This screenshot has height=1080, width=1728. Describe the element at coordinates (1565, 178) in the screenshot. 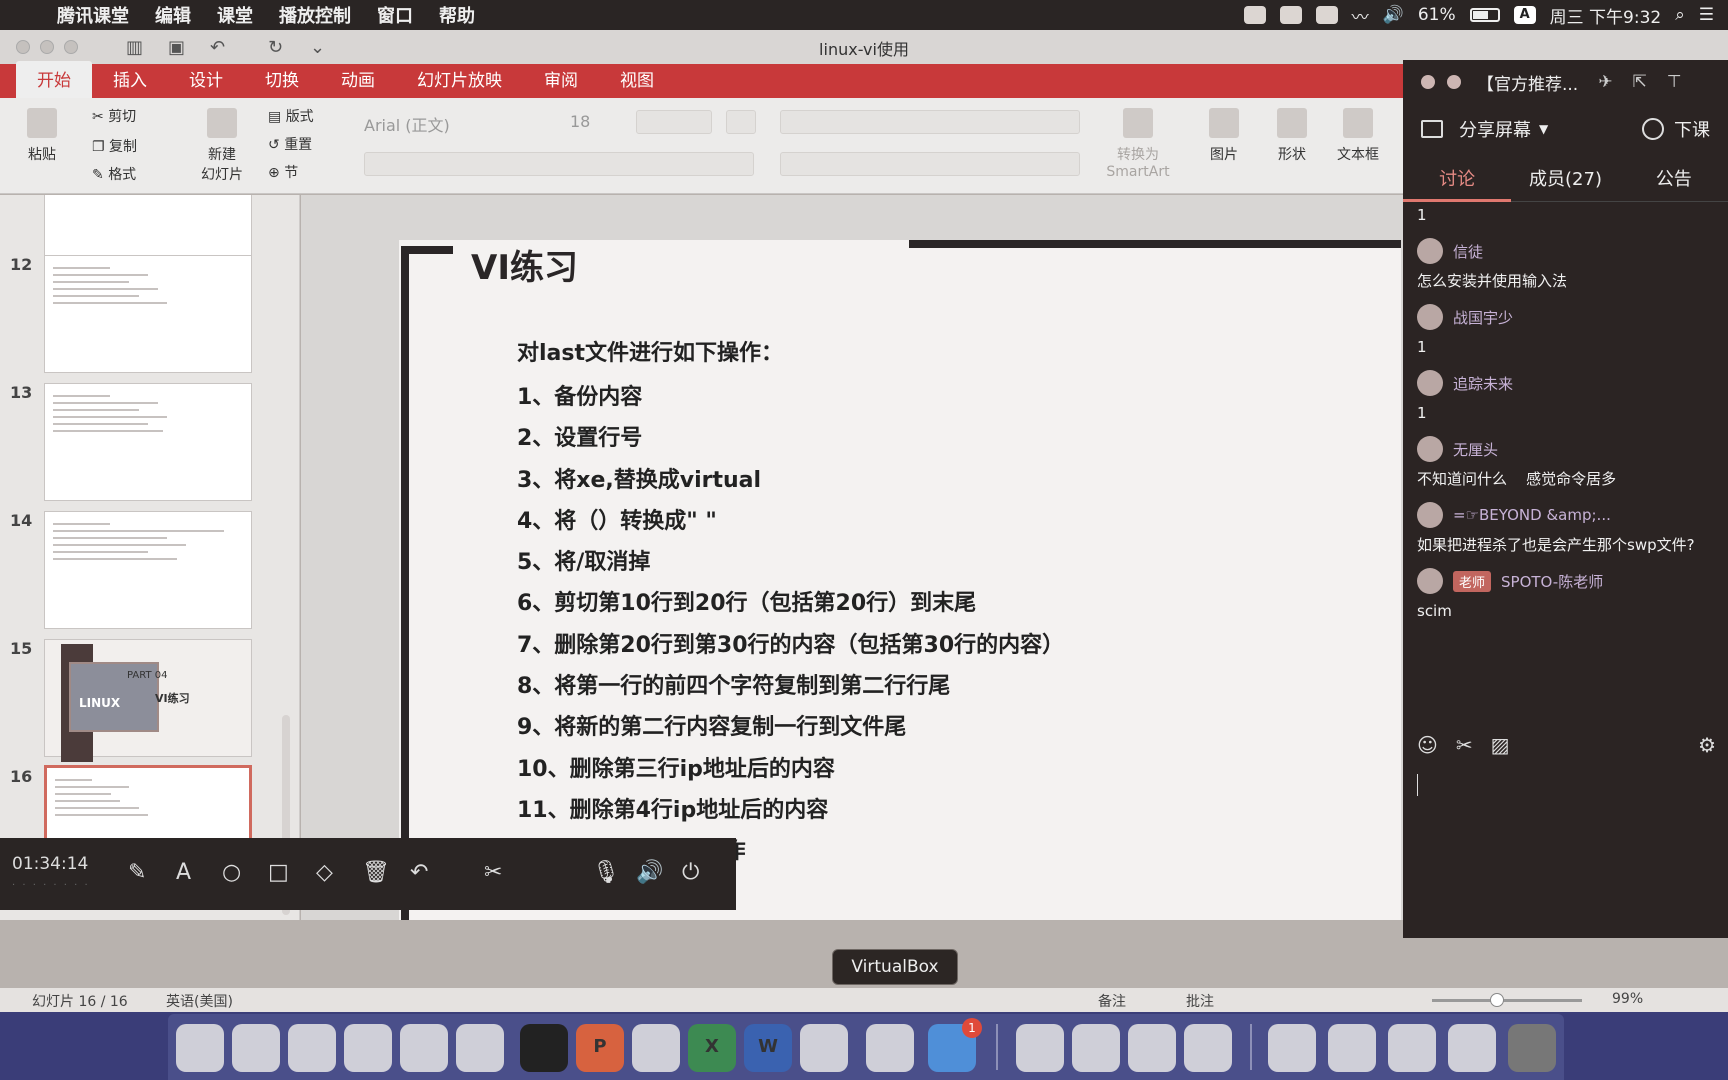

I see `tab-members: 成员(27)` at that location.